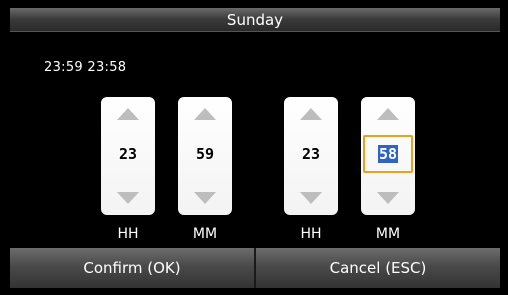 This screenshot has height=295, width=508. I want to click on end-hour-spinner: 23, so click(311, 156).